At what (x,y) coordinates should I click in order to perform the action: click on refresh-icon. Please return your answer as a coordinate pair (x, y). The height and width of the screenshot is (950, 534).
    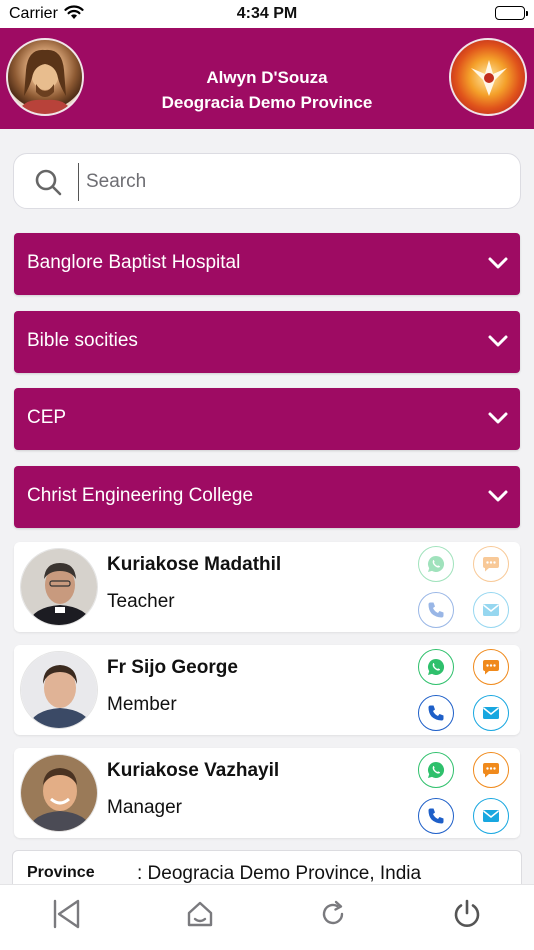
    Looking at the image, I should click on (333, 914).